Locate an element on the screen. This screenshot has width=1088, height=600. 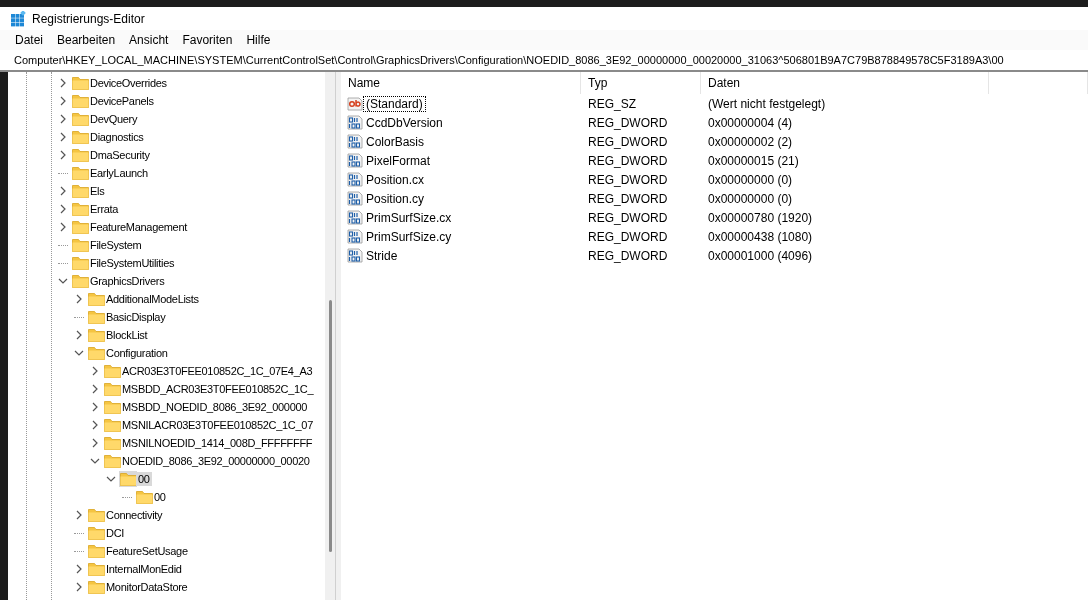
value-data: (Wert nicht festgelegt) is located at coordinates (767, 103).